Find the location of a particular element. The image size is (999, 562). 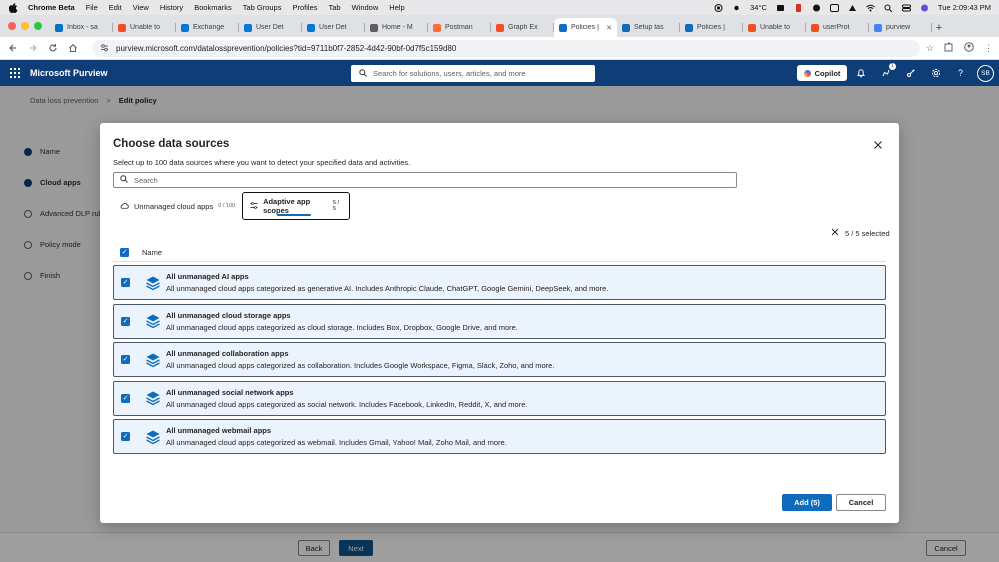

screen-record-icon is located at coordinates (718, 7).